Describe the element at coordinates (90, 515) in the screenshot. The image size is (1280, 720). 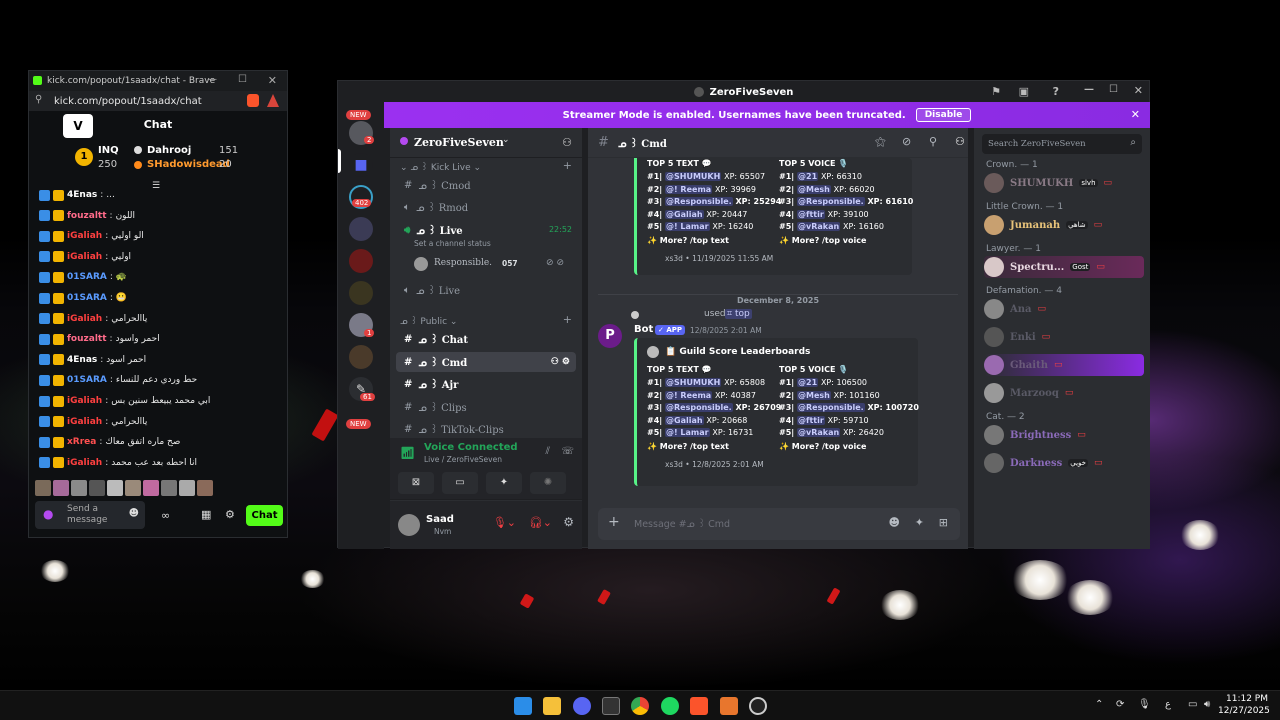
I see `send-message-input: ● Send a message ☻` at that location.